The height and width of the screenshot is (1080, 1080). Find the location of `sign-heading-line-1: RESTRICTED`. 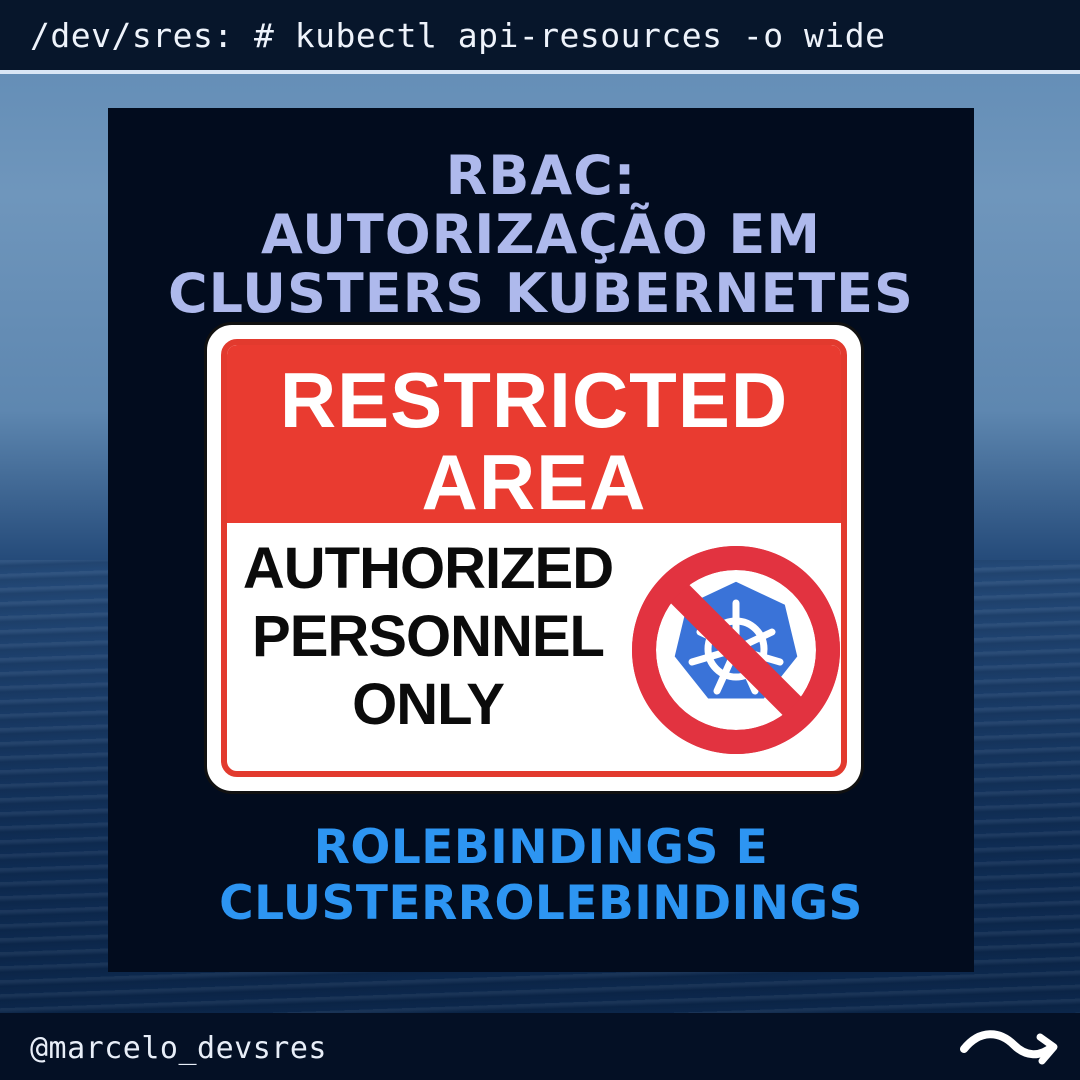

sign-heading-line-1: RESTRICTED is located at coordinates (534, 400).